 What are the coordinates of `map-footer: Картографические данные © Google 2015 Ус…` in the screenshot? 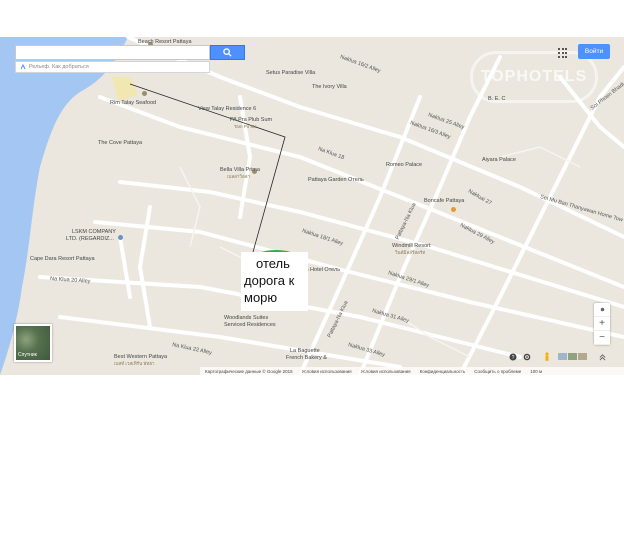 It's located at (412, 371).